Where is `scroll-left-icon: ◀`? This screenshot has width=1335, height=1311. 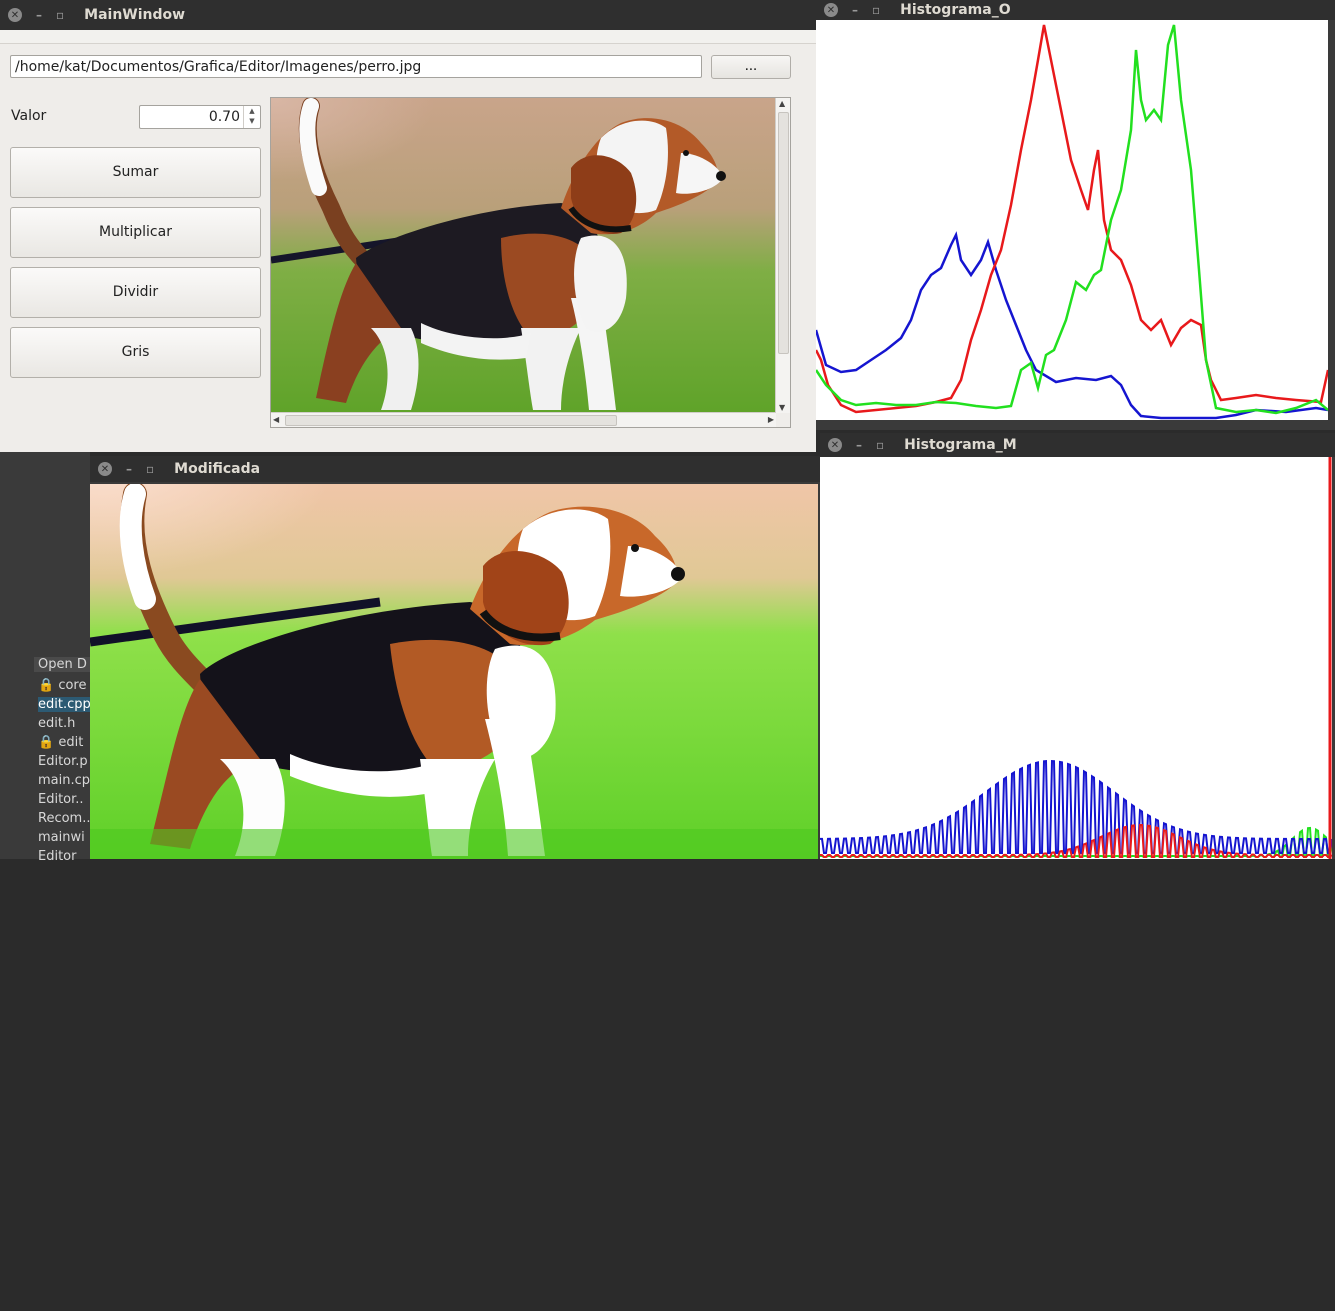
scroll-left-icon: ◀ is located at coordinates (276, 419).